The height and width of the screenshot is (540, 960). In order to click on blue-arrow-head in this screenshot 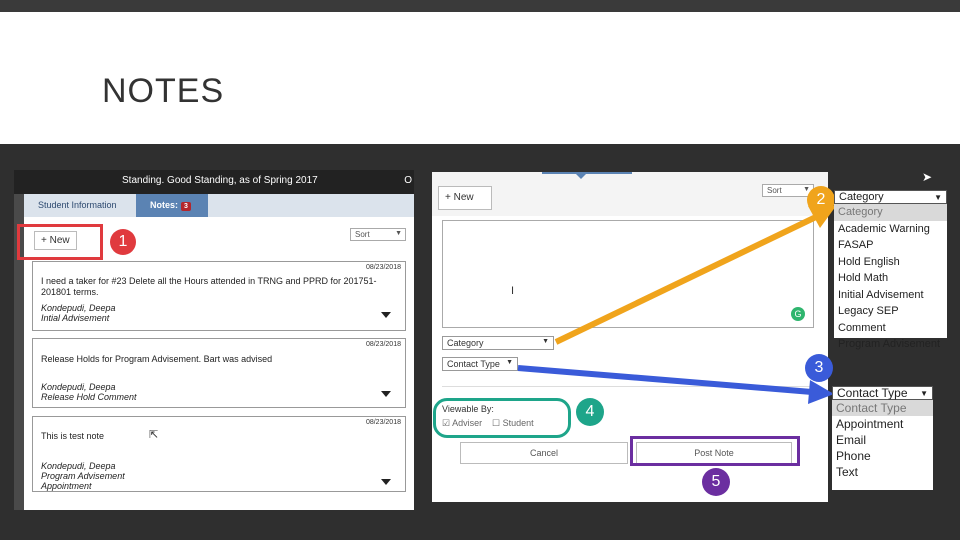, I will do `click(821, 392)`.